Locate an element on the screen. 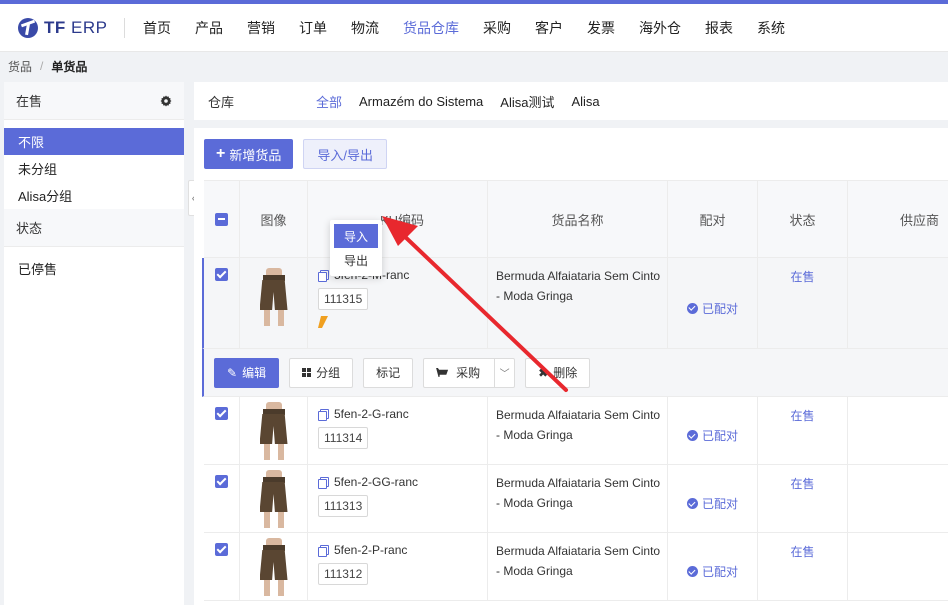 This screenshot has height=605, width=948. header-pair: 配对 is located at coordinates (713, 219).